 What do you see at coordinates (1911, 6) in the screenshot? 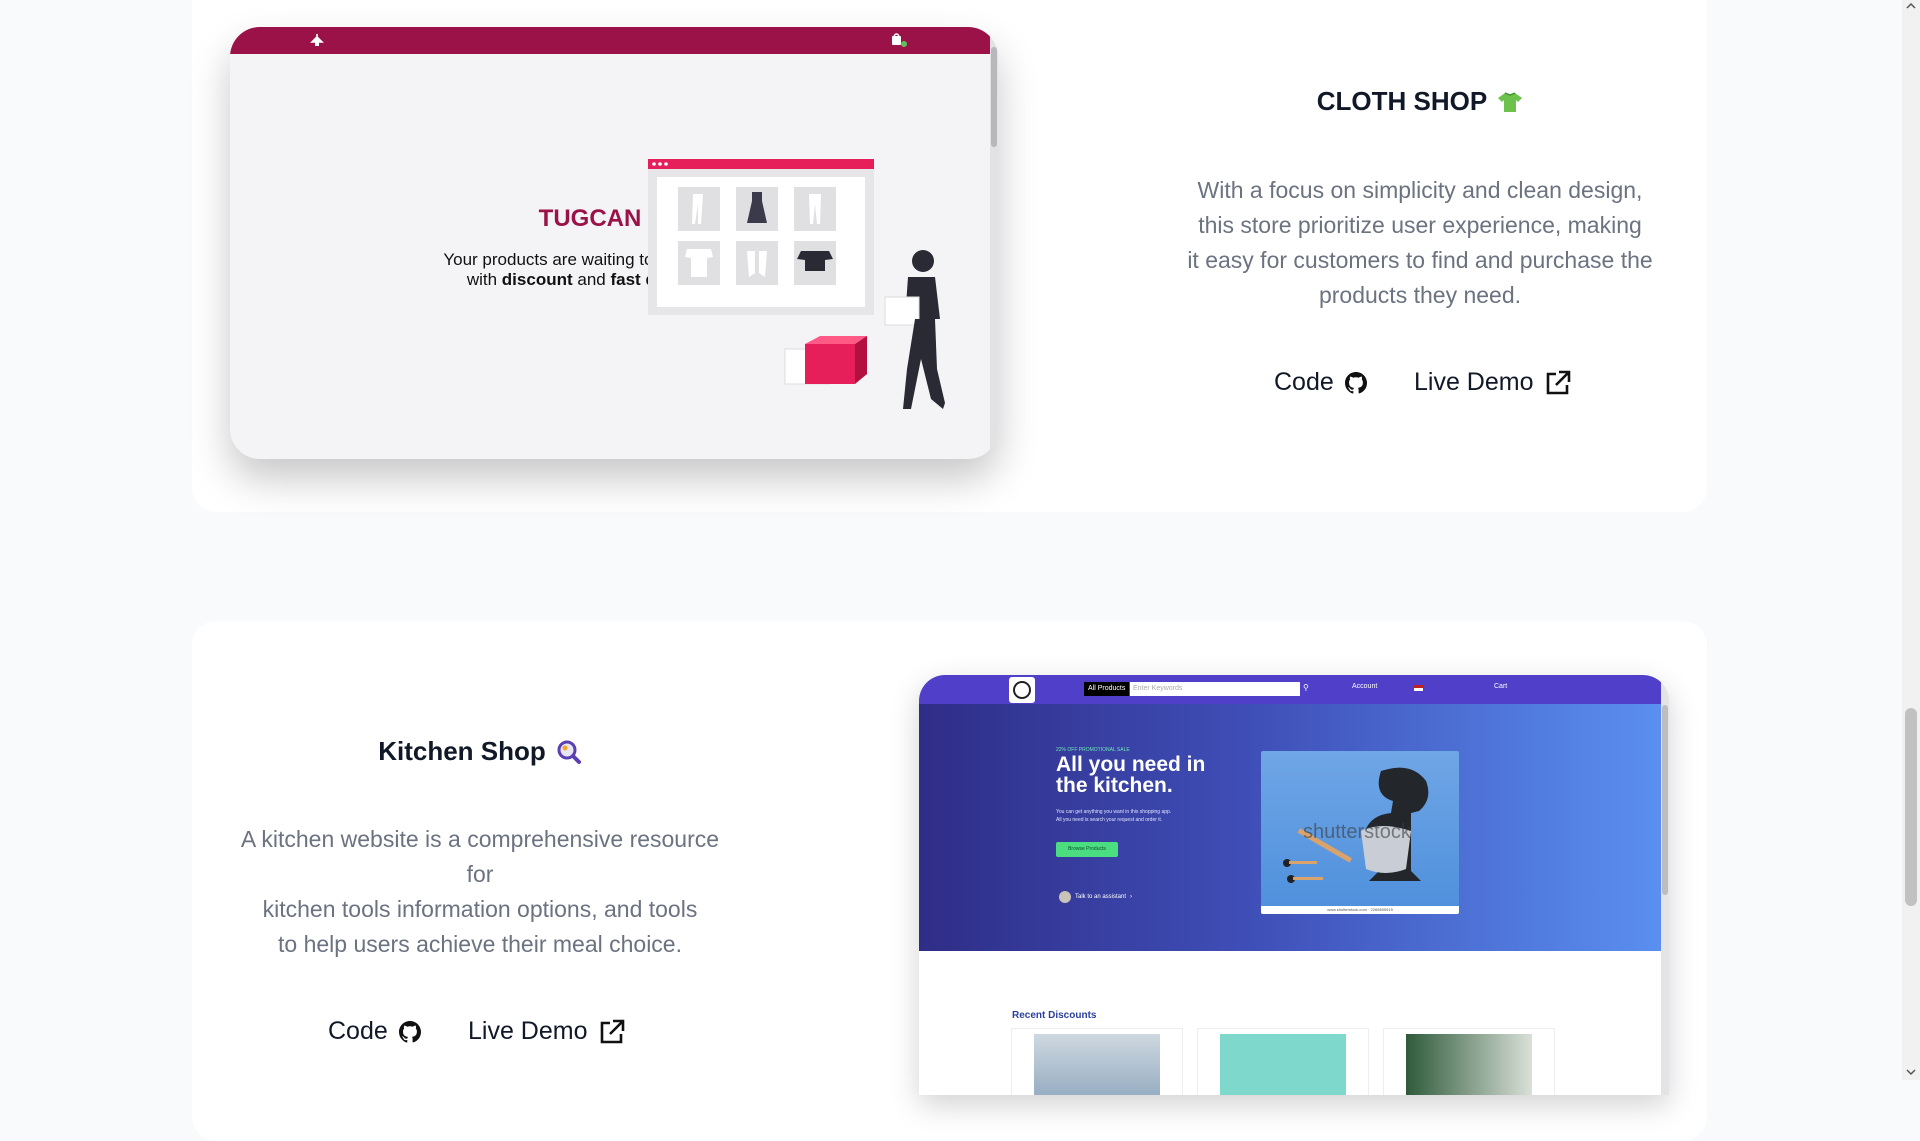
I see `scroll-up-arrow-icon` at bounding box center [1911, 6].